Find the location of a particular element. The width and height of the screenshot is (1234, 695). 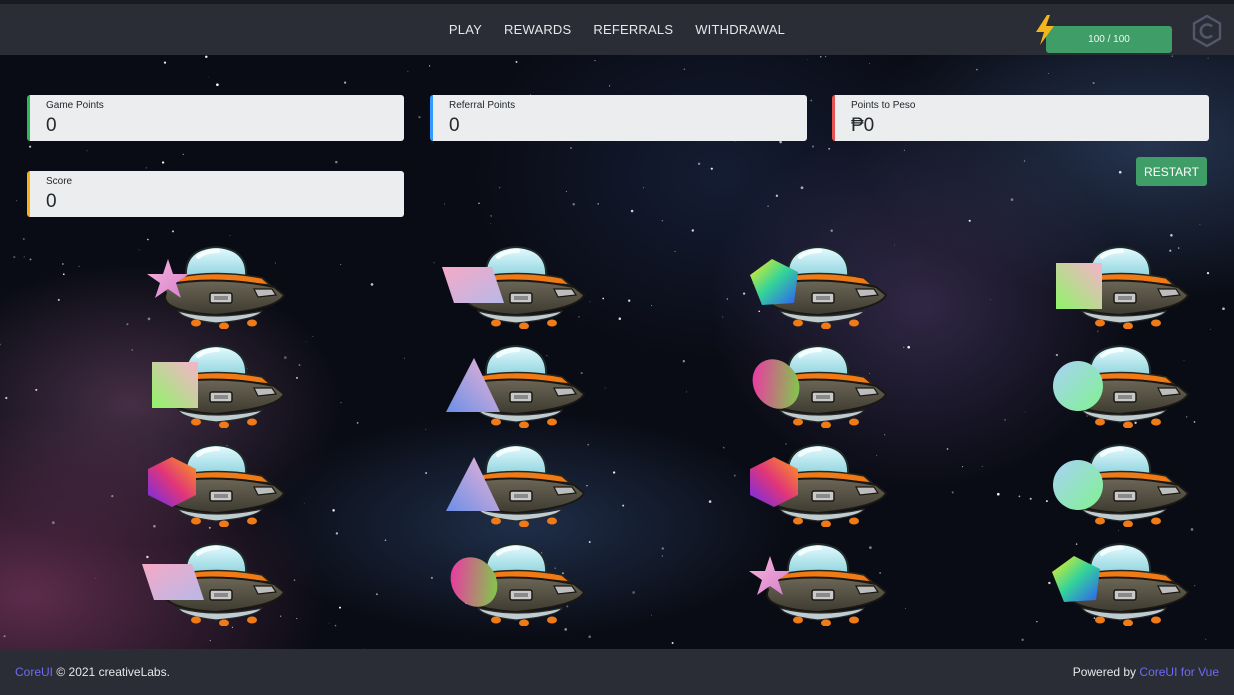

footer-powered-link: CoreUI for Vue is located at coordinates (1179, 672).